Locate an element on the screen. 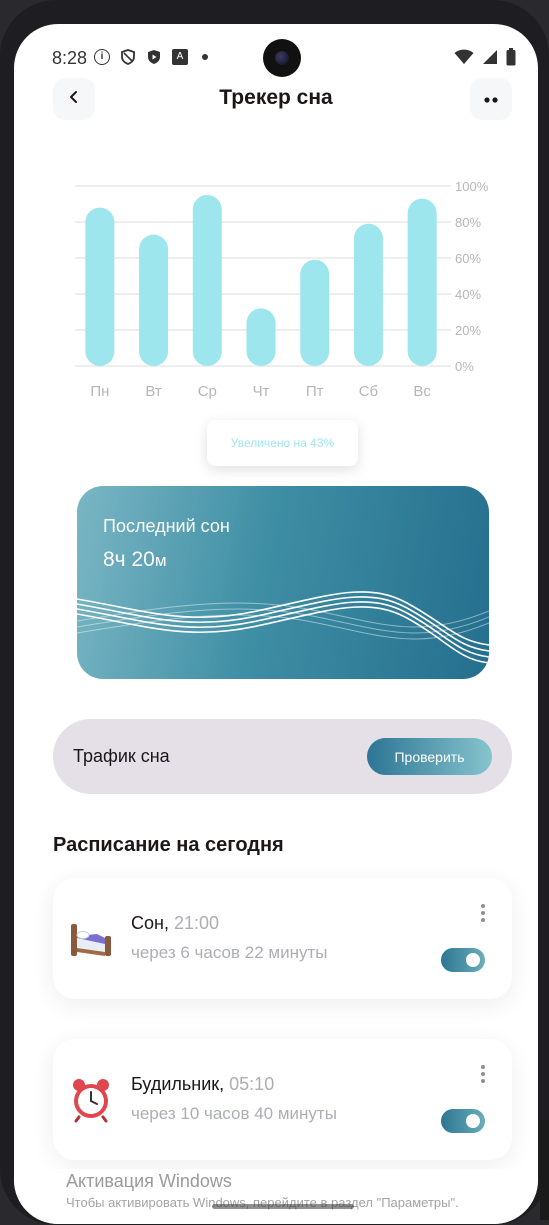 The image size is (549, 1225). home-indicator is located at coordinates (283, 1206).